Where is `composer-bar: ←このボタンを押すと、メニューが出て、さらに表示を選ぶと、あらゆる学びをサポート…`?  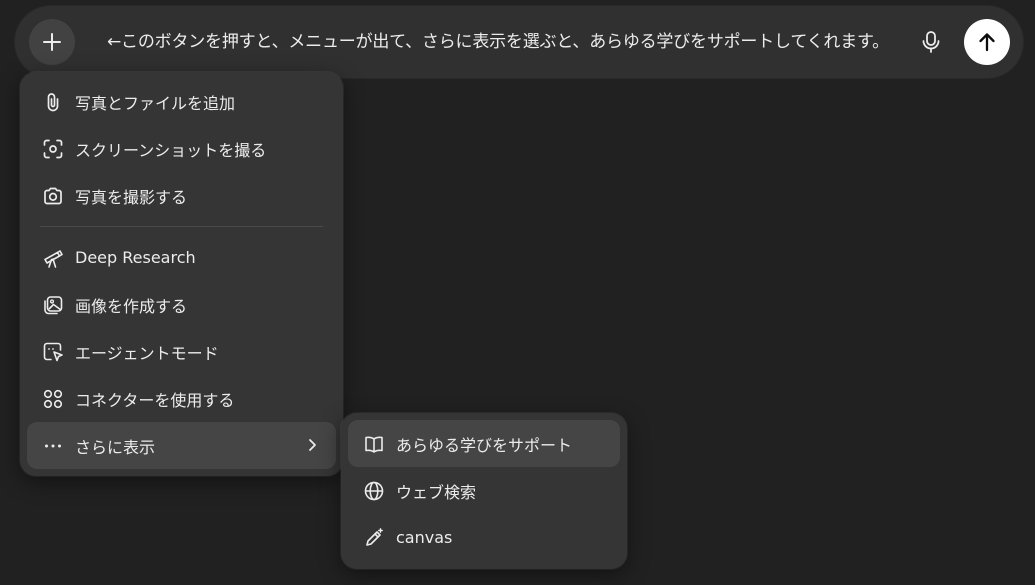 composer-bar: ←このボタンを押すと、メニューが出て、さらに表示を選ぶと、あらゆる学びをサポート… is located at coordinates (519, 42).